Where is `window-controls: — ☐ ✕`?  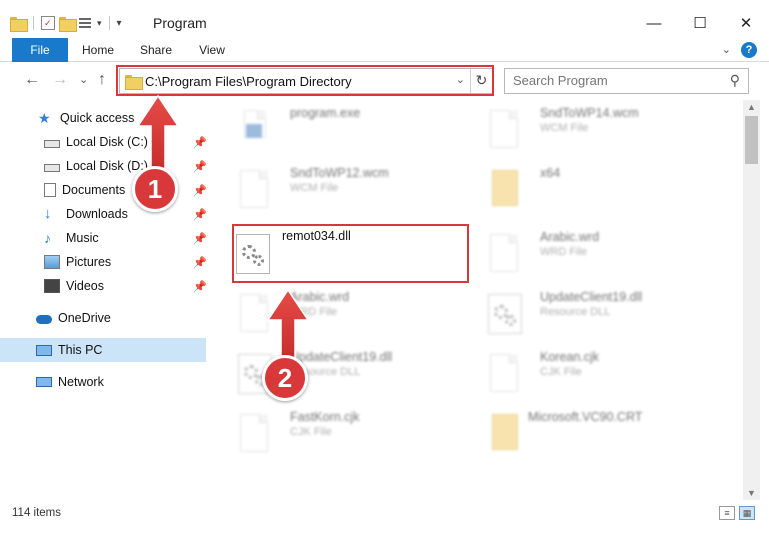
window-controls: — ☐ ✕ is located at coordinates (700, 23).